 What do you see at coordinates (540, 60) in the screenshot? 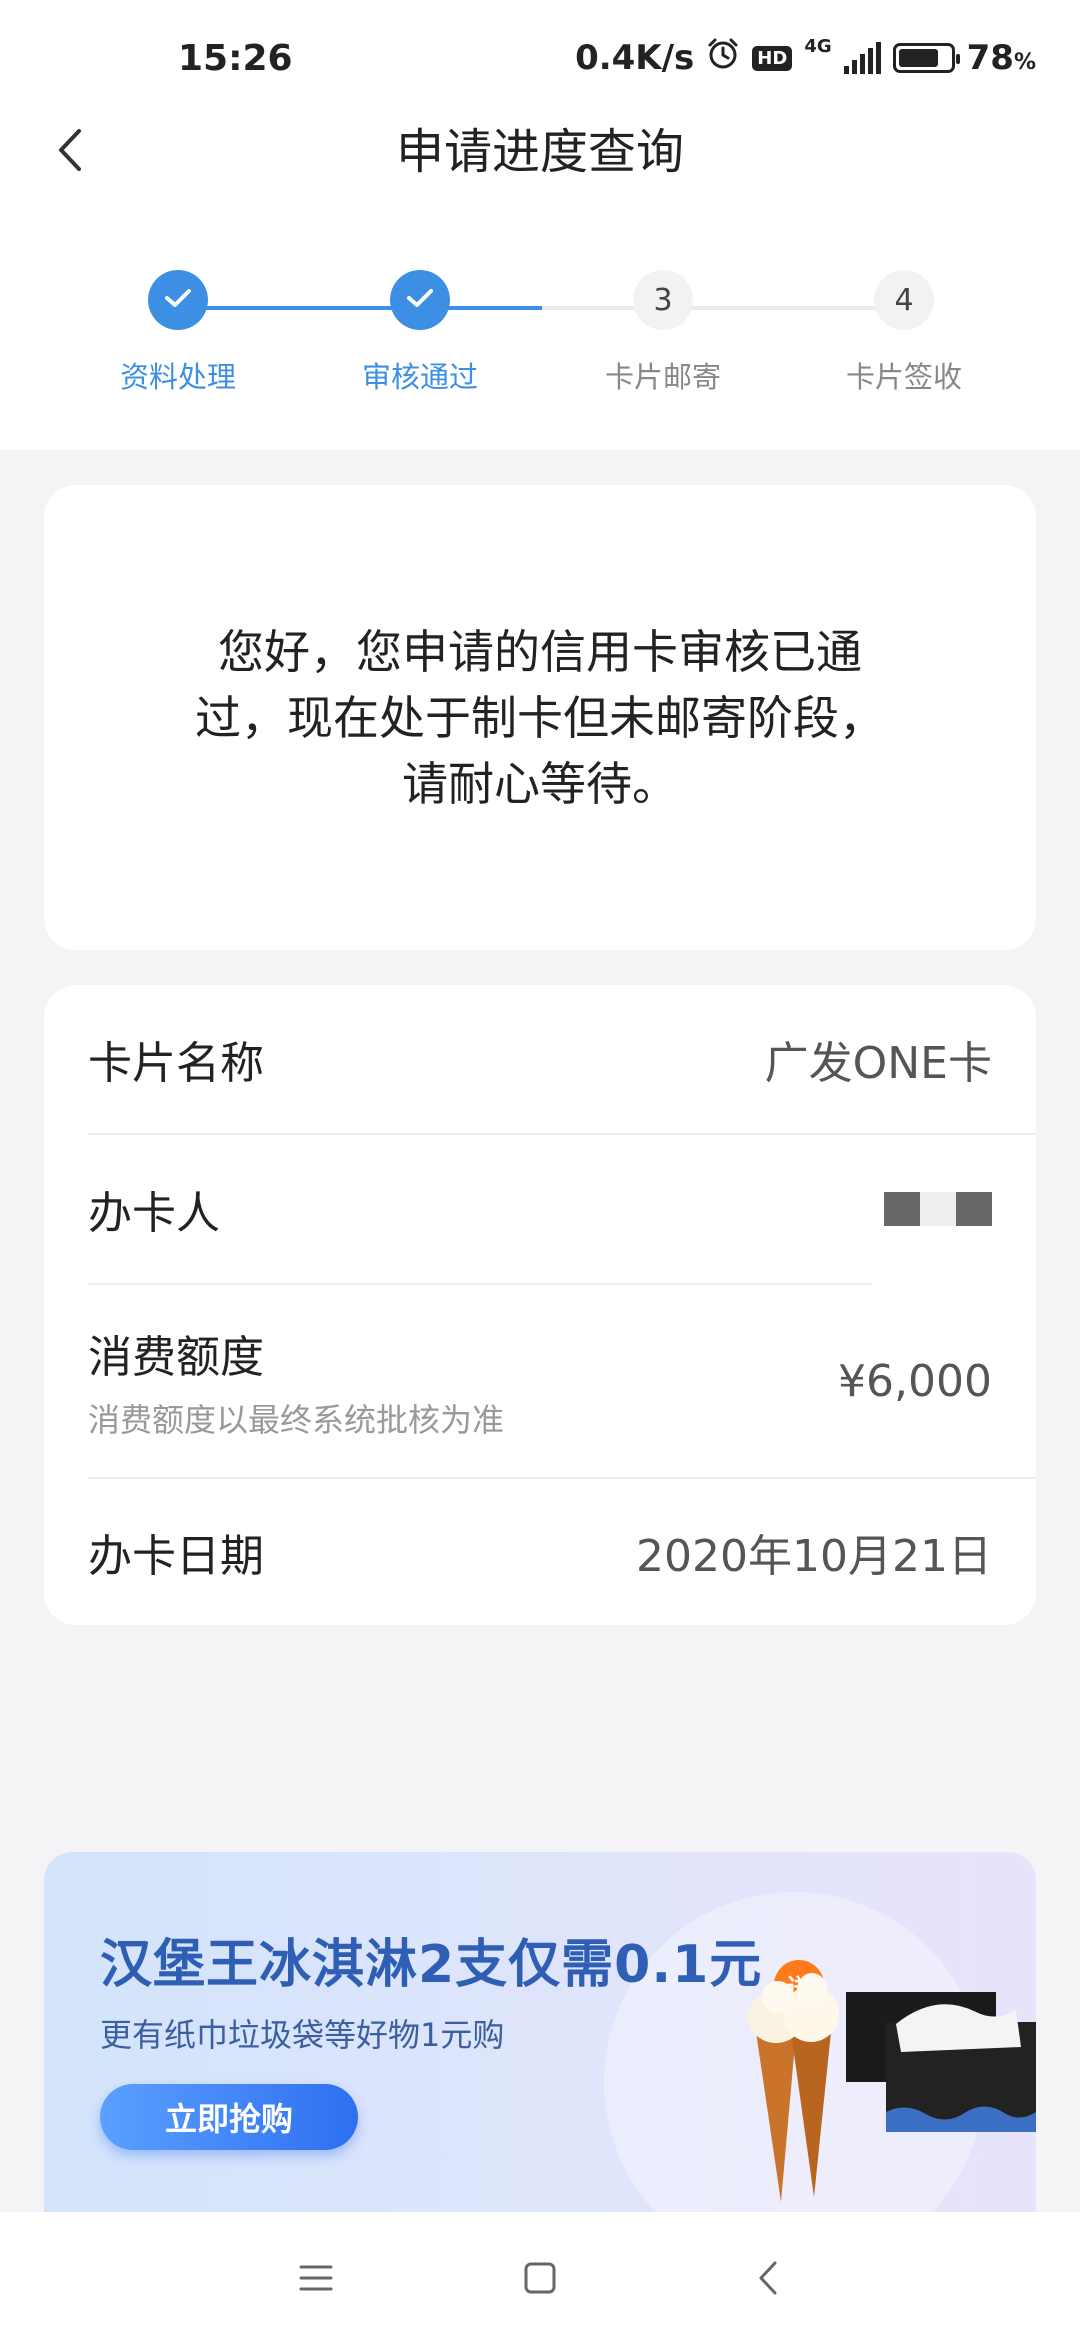
I see `status-bar: 15:26 0.4K/s HD 4G 78%` at bounding box center [540, 60].